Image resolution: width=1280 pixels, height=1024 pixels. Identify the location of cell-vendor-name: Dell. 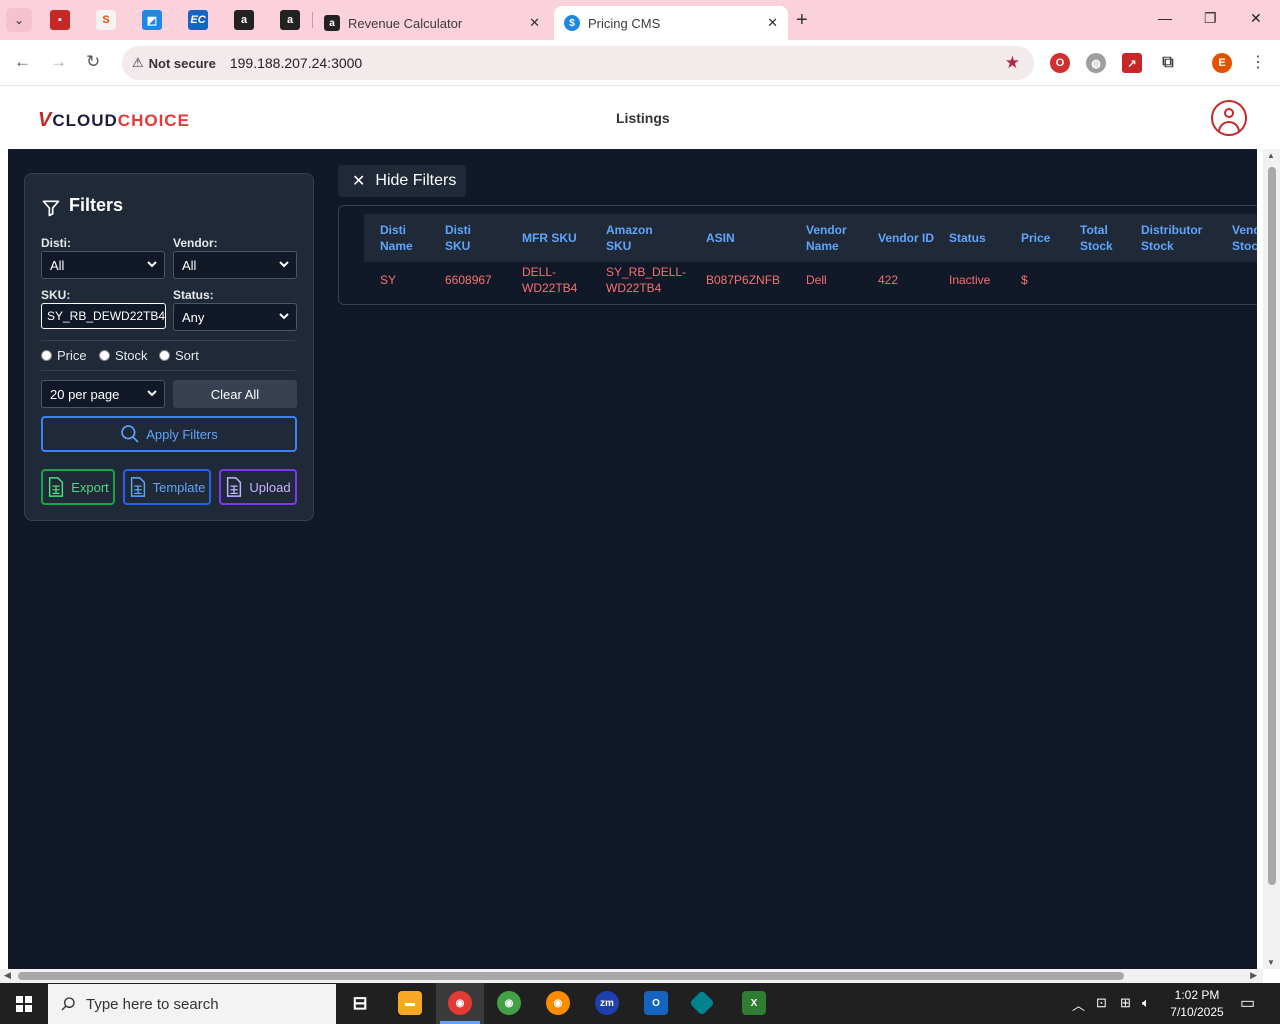
(816, 280).